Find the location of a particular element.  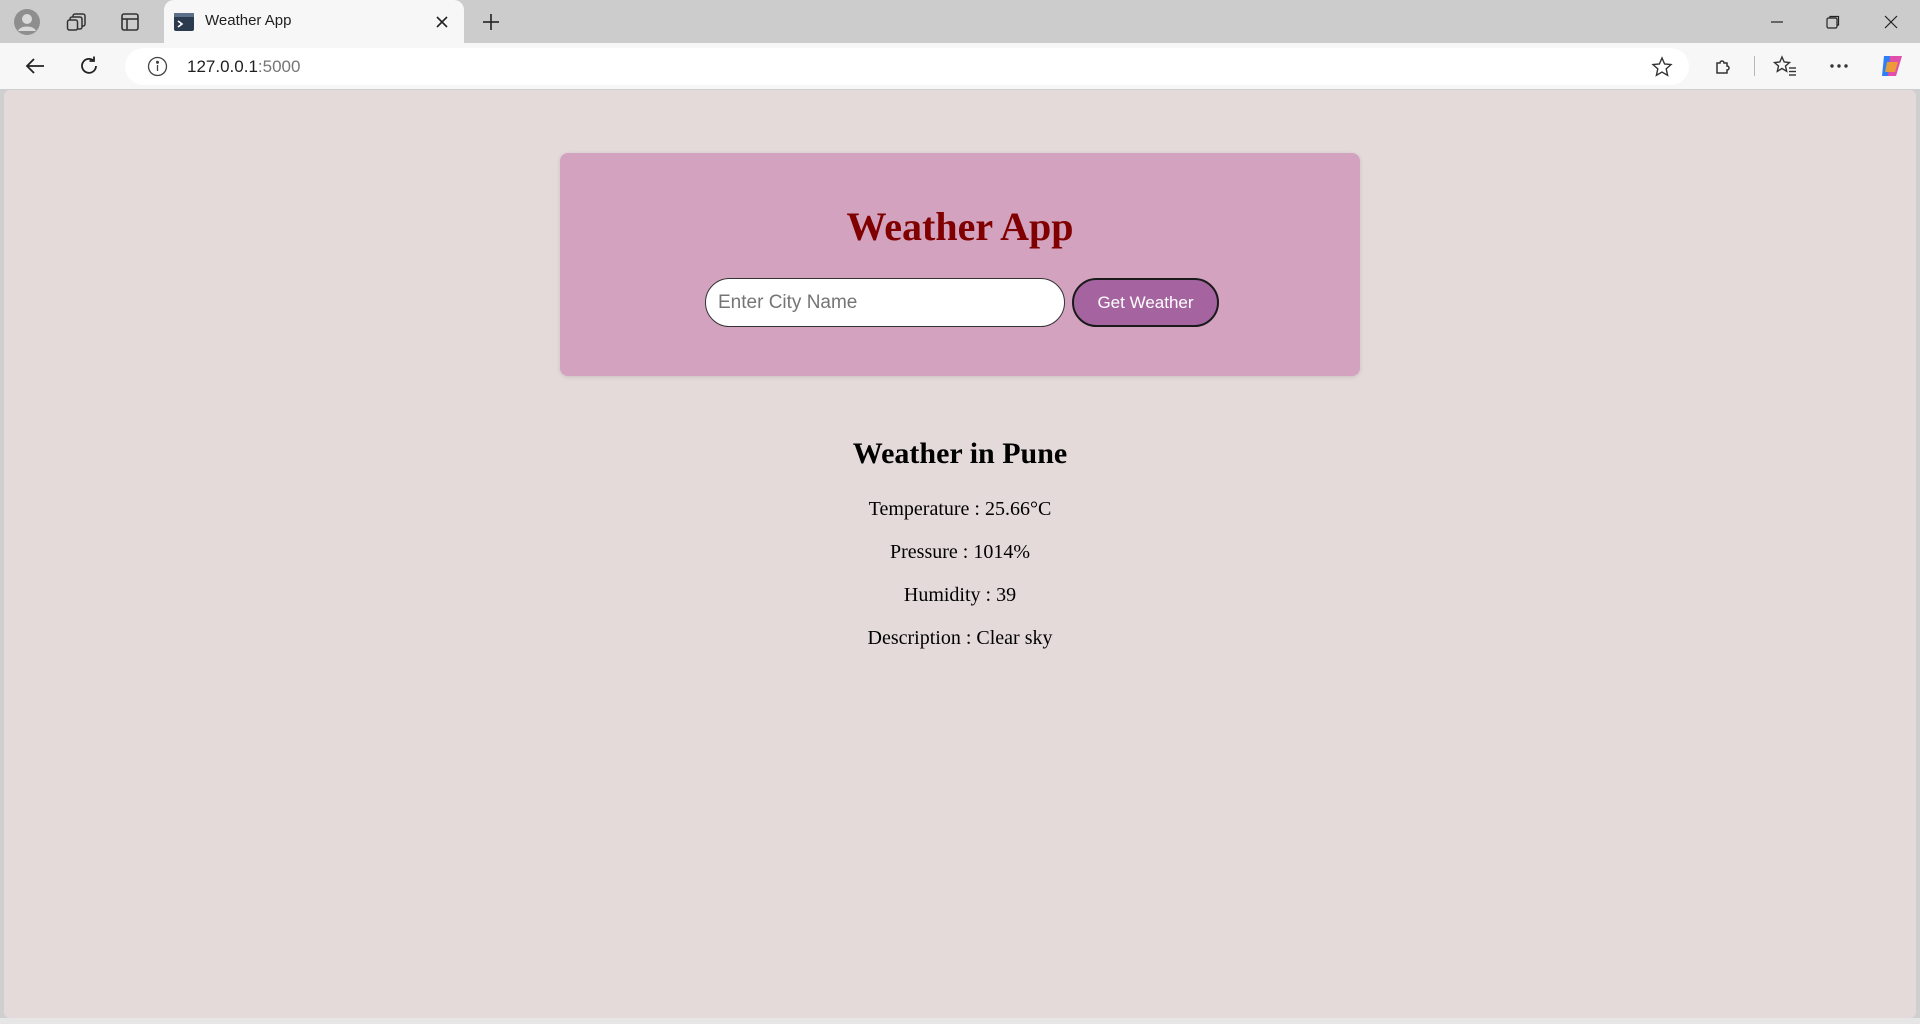

browser-toolbar: 127.0.0.1:5000 is located at coordinates (960, 66).